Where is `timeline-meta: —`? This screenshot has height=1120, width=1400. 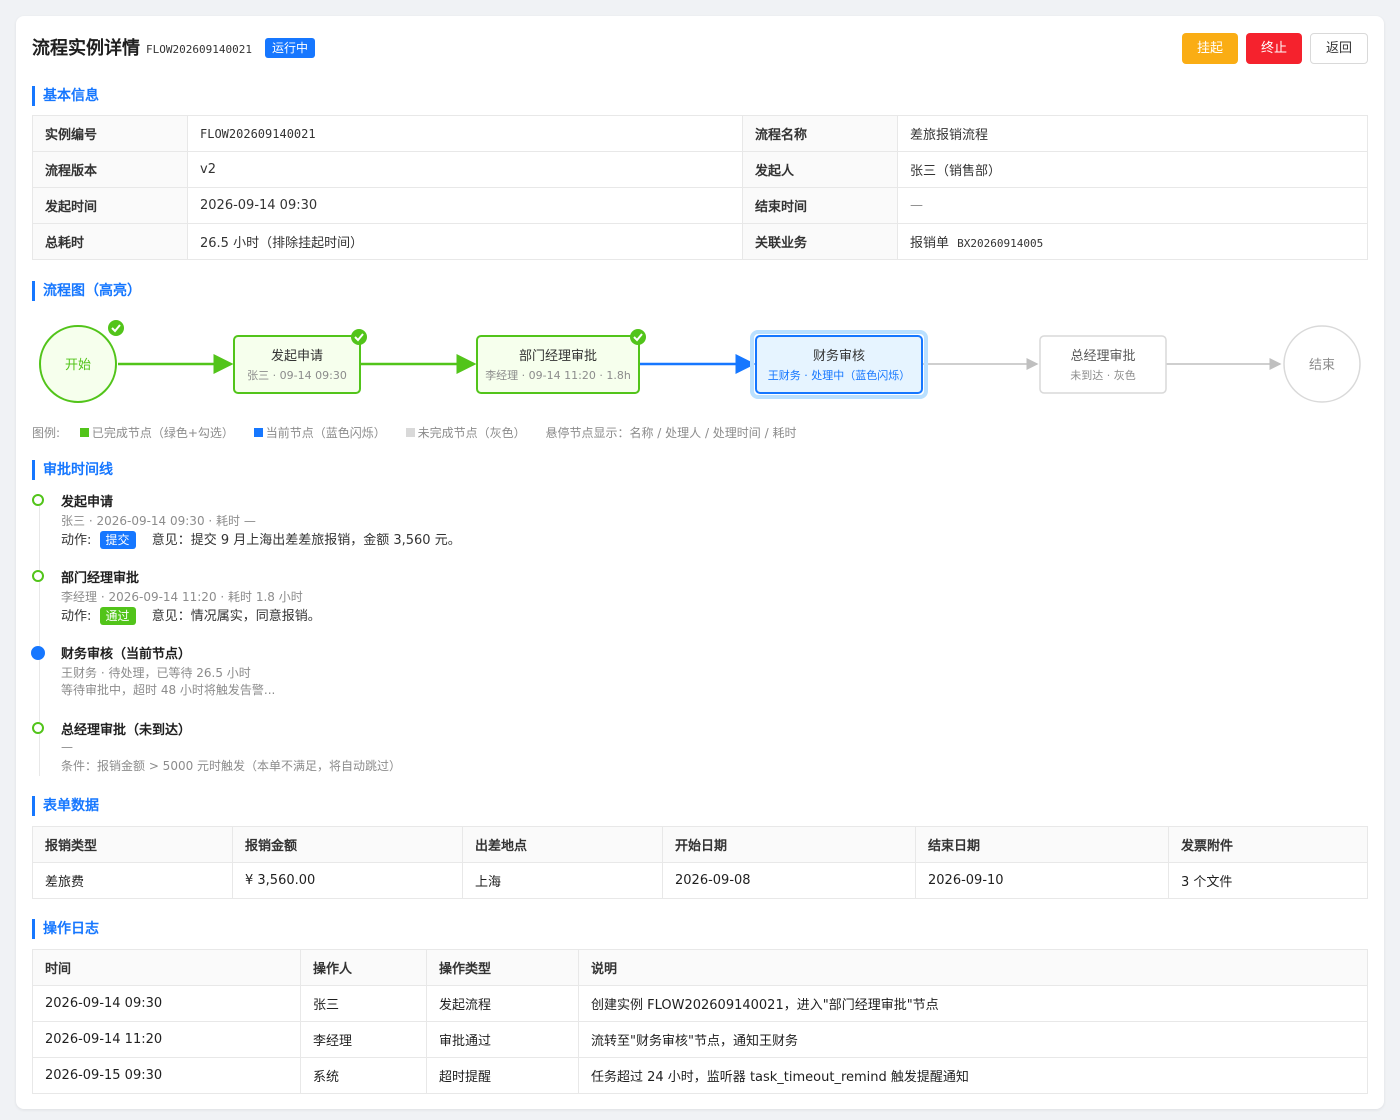 timeline-meta: — is located at coordinates (67, 747).